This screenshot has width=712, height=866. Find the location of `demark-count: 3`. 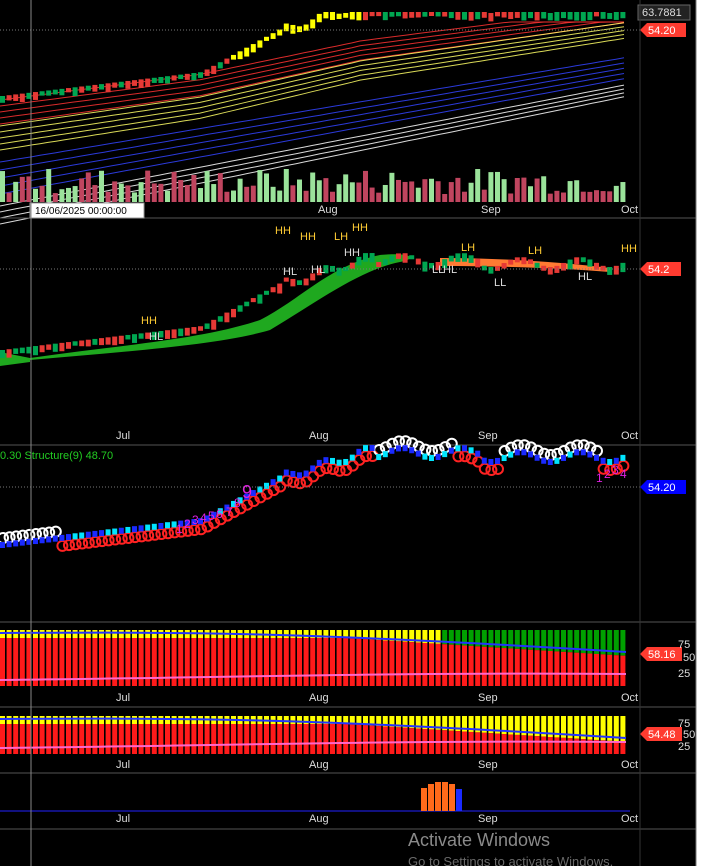

demark-count: 3 is located at coordinates (615, 470).